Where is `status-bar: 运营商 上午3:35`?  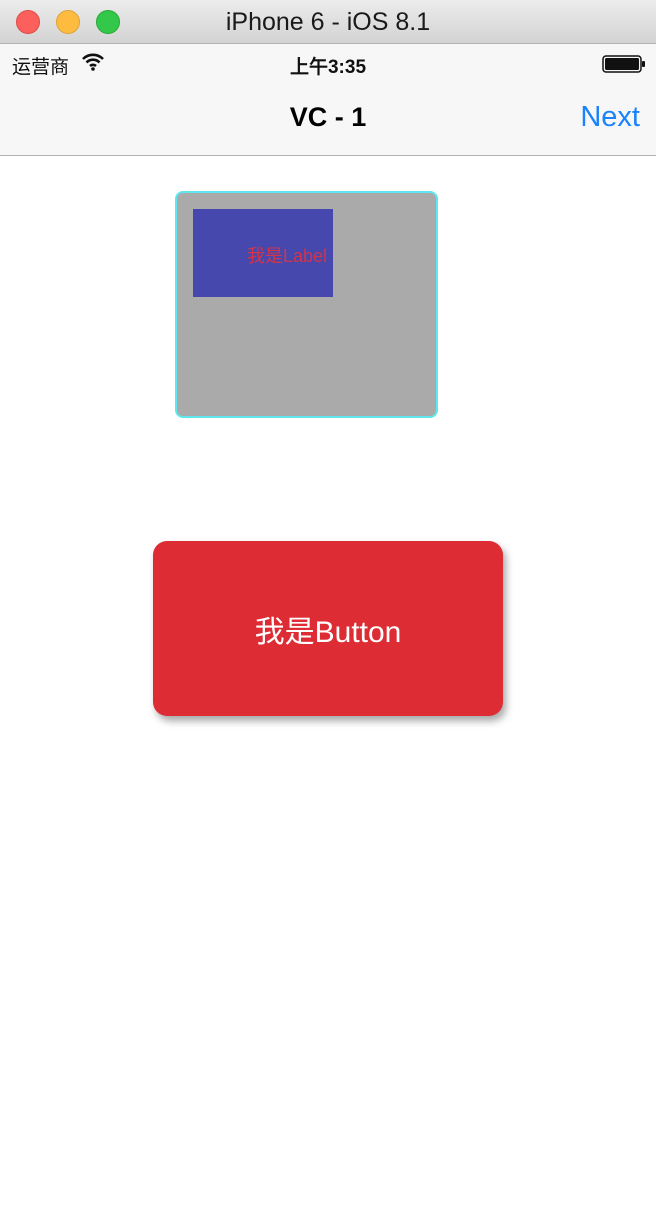
status-bar: 运营商 上午3:35 is located at coordinates (328, 64).